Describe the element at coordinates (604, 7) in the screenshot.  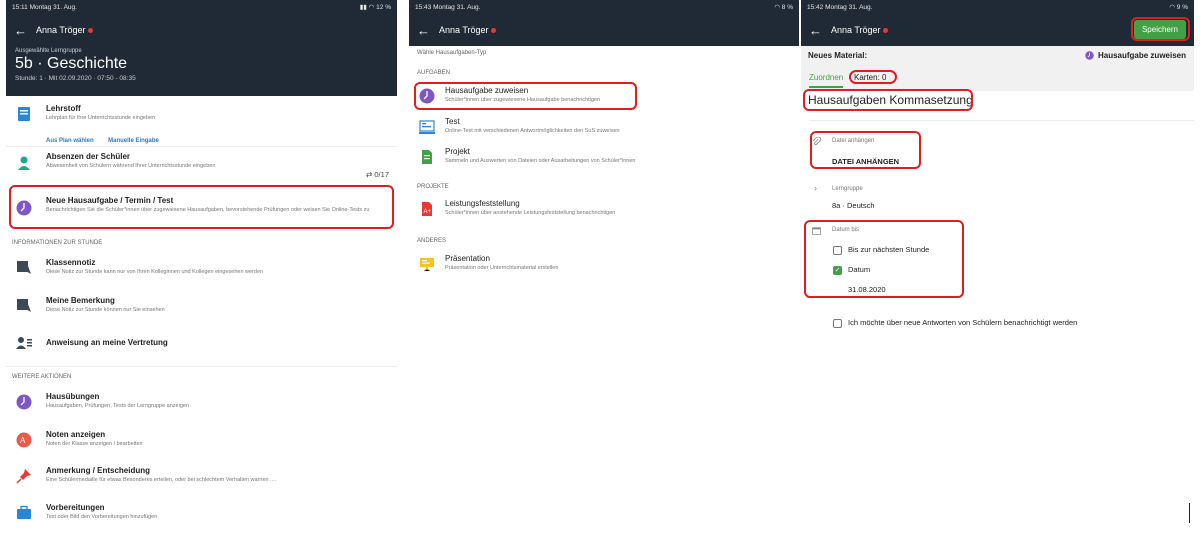
I see `status-bar: 15:43 Montag 31. Aug. ◠ 8 %` at that location.